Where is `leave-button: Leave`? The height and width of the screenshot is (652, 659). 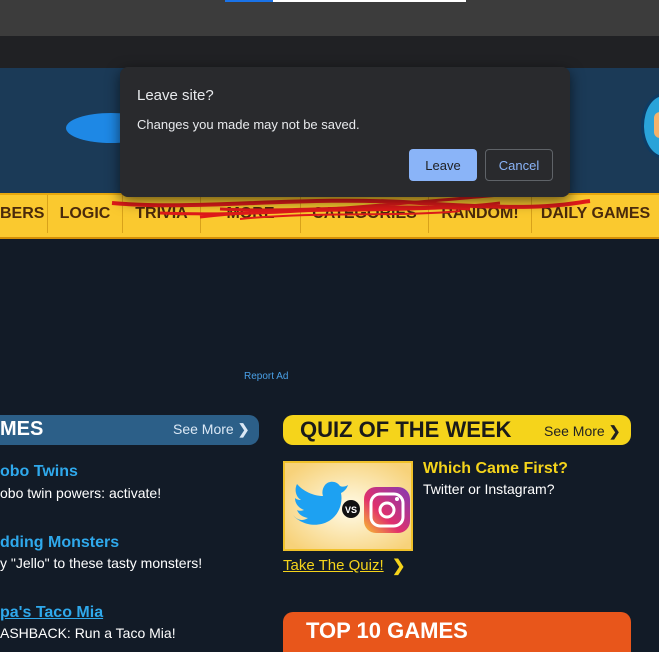 leave-button: Leave is located at coordinates (443, 165).